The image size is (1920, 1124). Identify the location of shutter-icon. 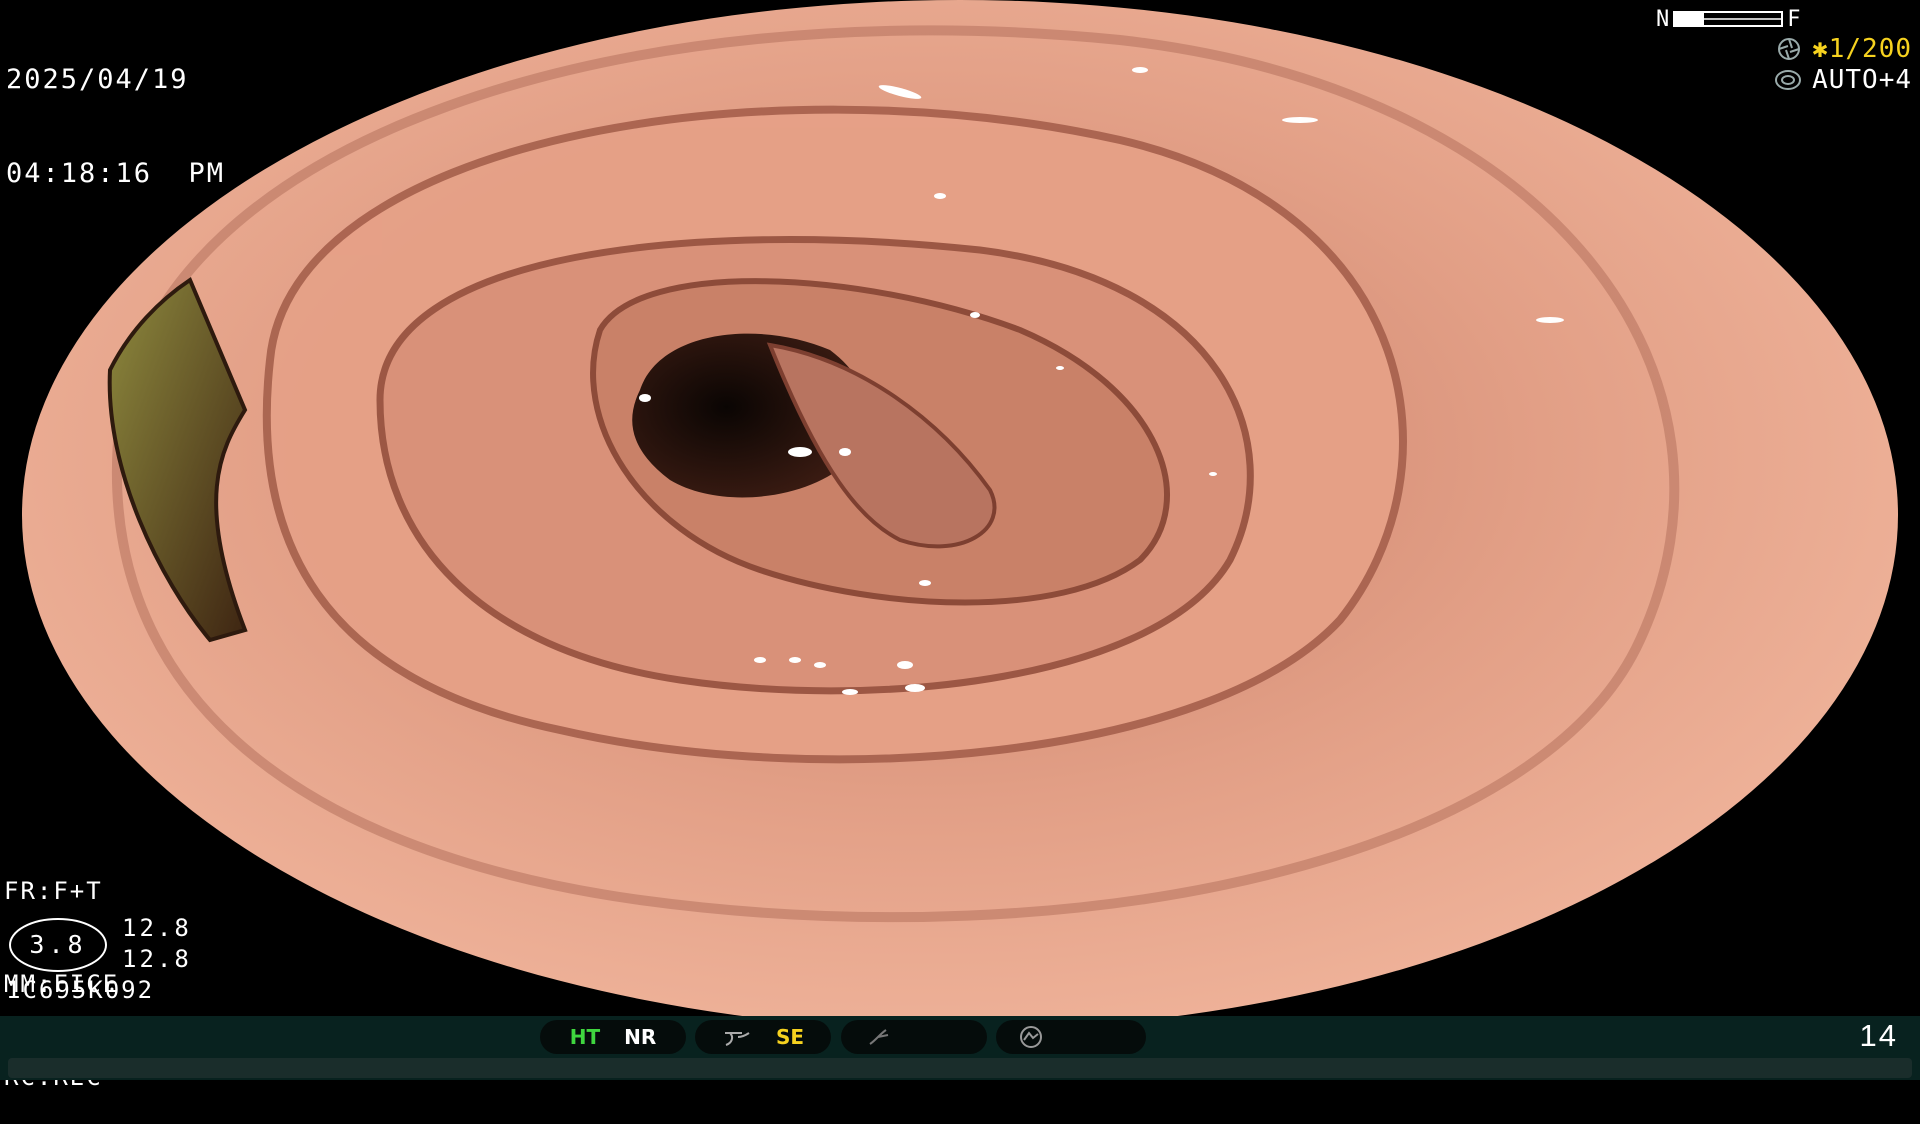
(1789, 49).